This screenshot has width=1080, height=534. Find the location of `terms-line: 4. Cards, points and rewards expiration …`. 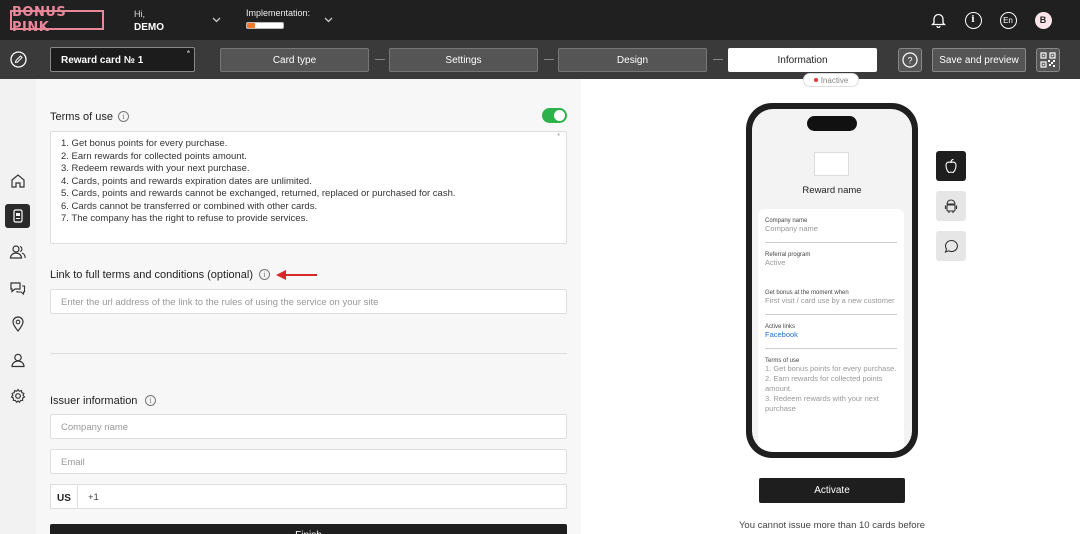

terms-line: 4. Cards, points and rewards expiration … is located at coordinates (186, 181).